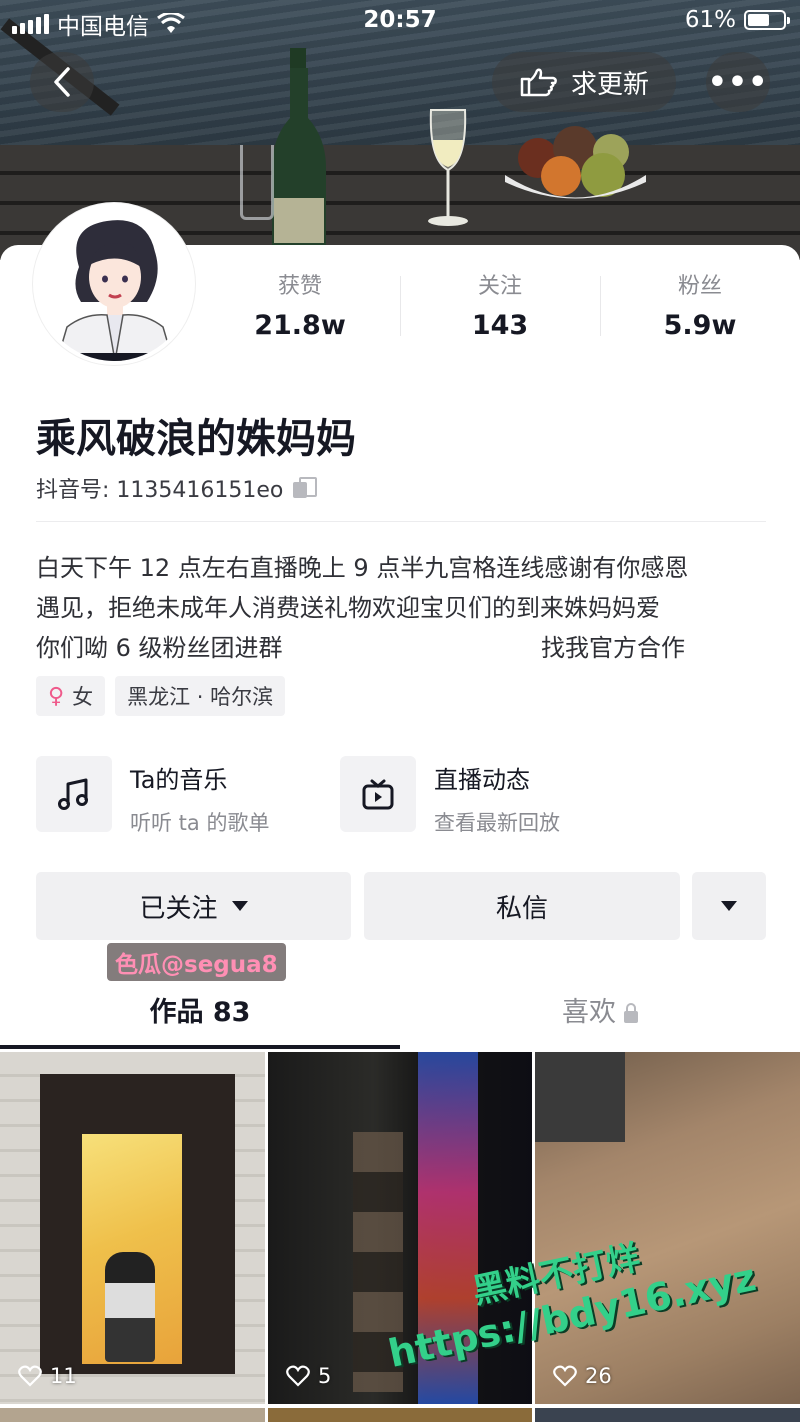 The height and width of the screenshot is (1422, 800). I want to click on divider, so click(401, 521).